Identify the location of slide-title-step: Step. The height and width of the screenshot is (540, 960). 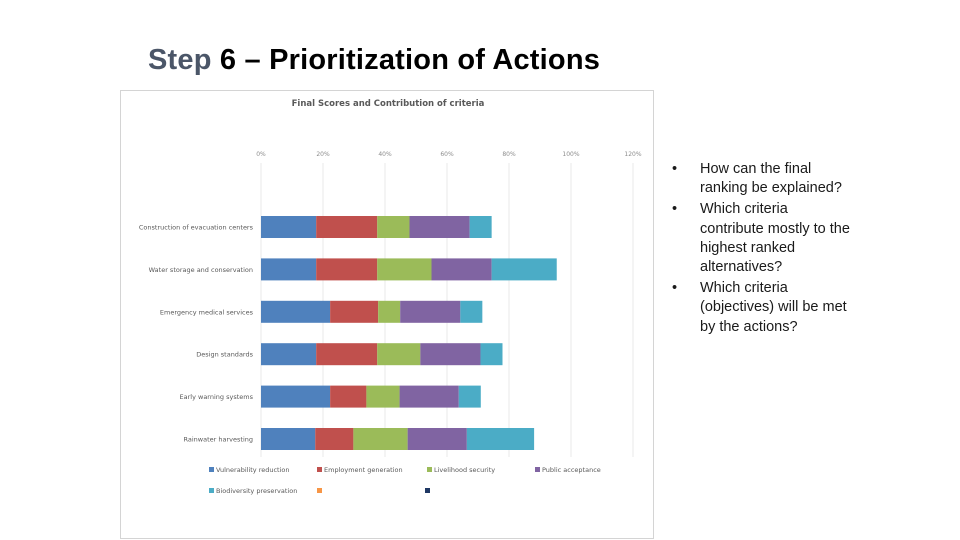
(180, 60).